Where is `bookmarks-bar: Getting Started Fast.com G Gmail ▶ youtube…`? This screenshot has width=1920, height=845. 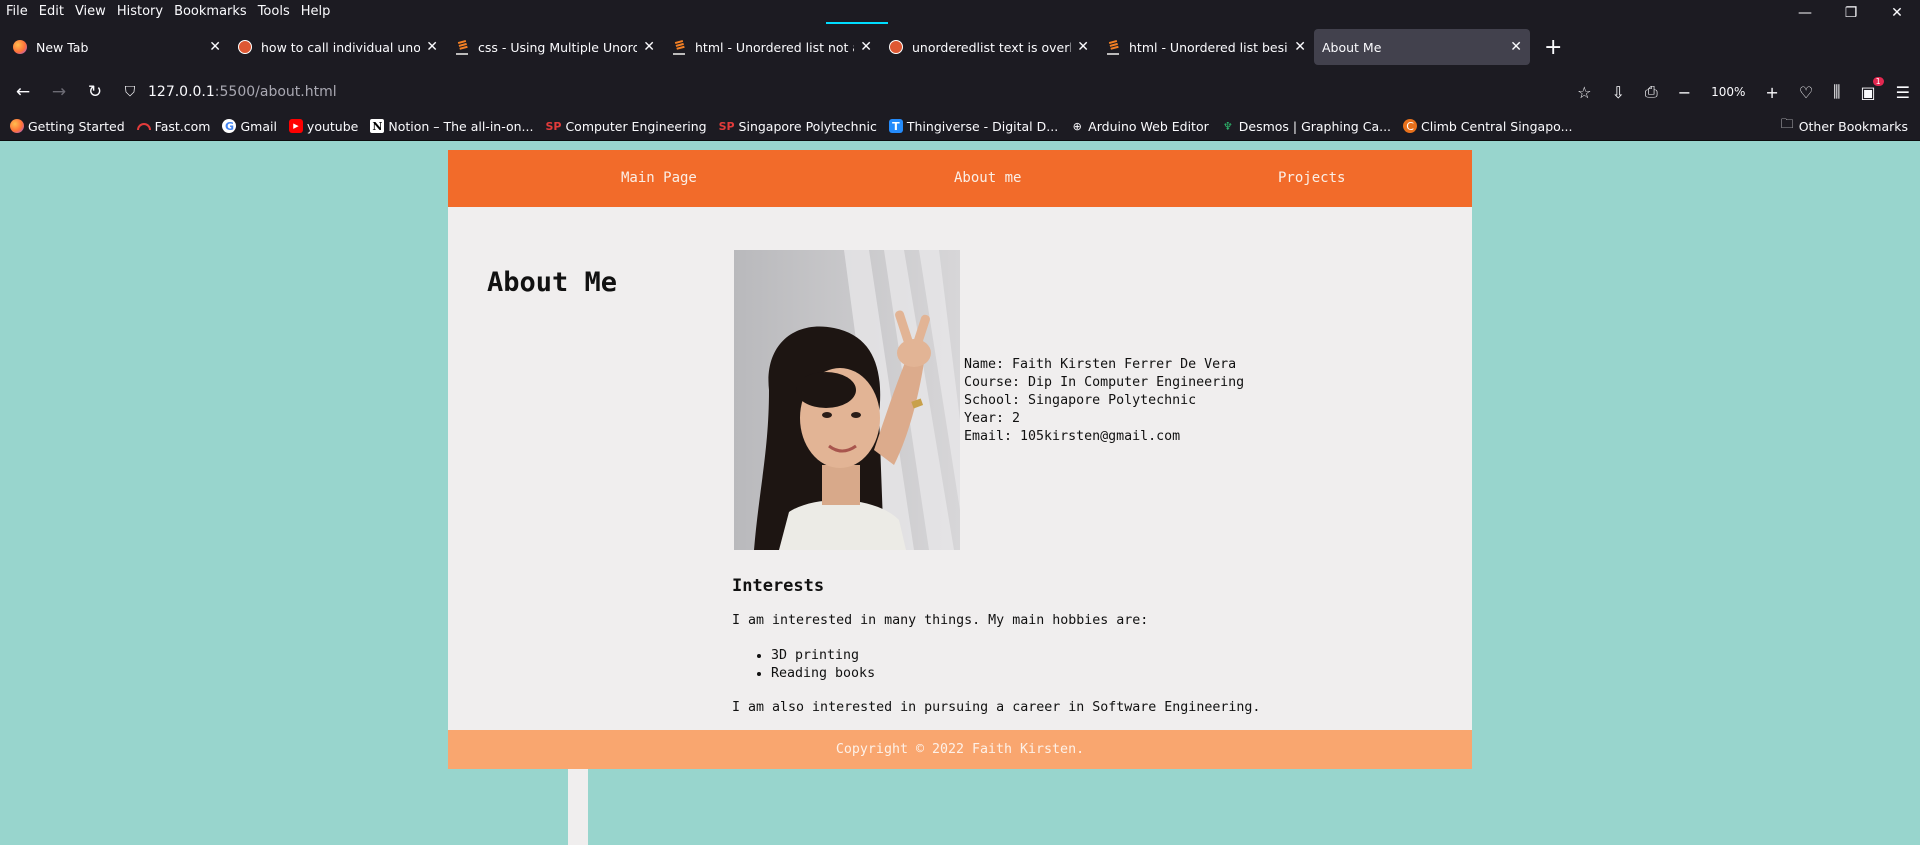
bookmarks-bar: Getting Started Fast.com G Gmail ▶ youtube… is located at coordinates (960, 126).